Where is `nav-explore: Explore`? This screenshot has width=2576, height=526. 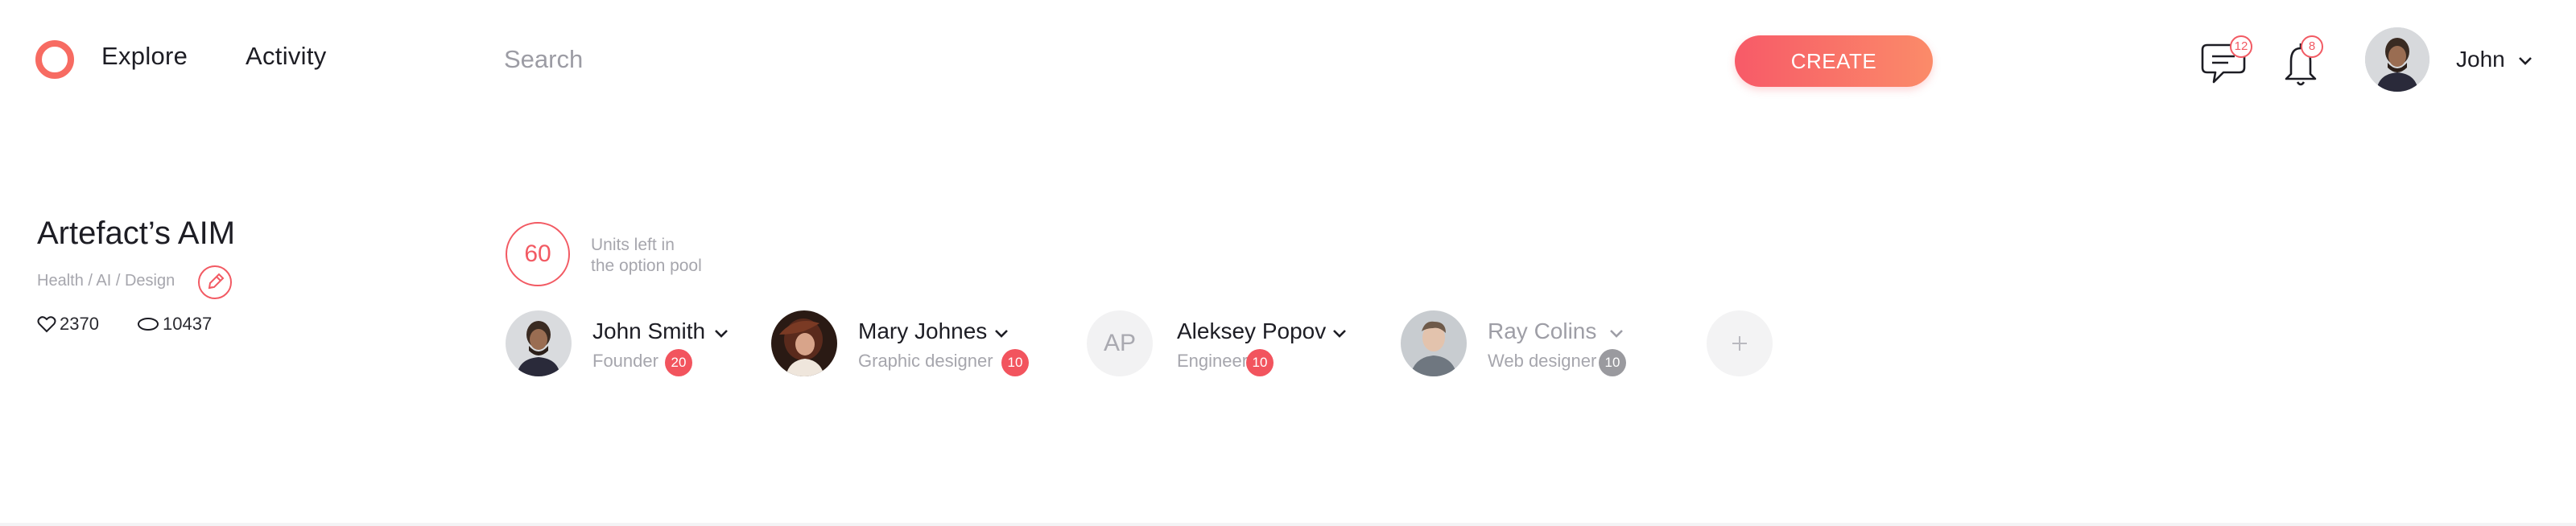 nav-explore: Explore is located at coordinates (144, 57).